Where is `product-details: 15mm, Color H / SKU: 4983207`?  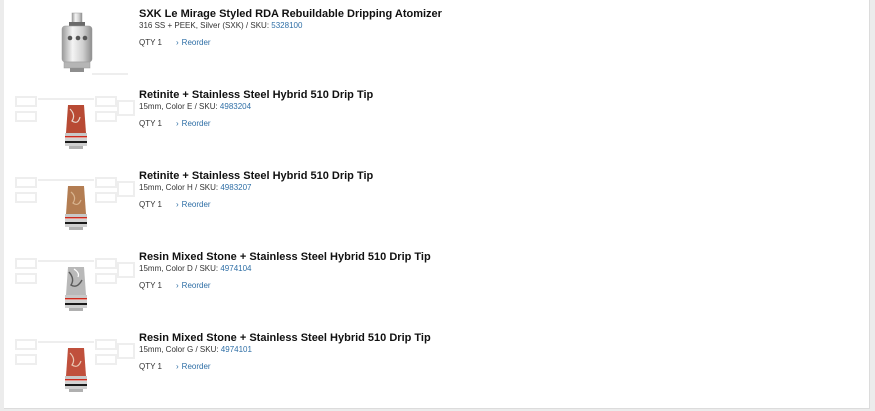 product-details: 15mm, Color H / SKU: 4983207 is located at coordinates (195, 187).